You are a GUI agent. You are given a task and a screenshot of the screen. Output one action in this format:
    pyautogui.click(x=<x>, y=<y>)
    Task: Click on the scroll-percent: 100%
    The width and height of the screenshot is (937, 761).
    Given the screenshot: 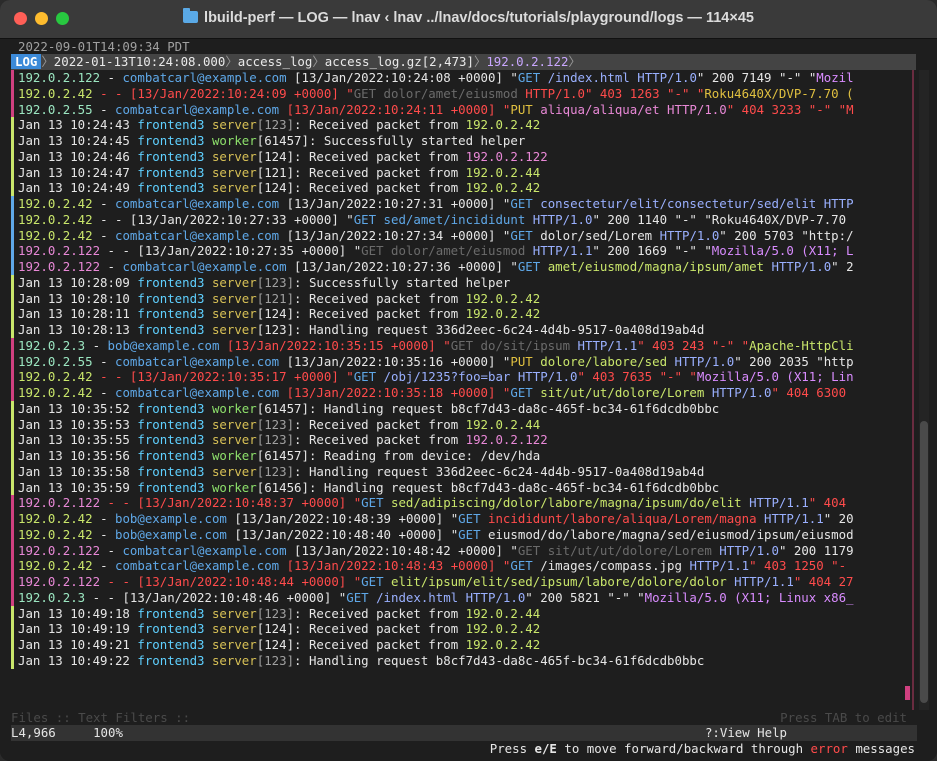 What is the action you would take?
    pyautogui.click(x=108, y=732)
    